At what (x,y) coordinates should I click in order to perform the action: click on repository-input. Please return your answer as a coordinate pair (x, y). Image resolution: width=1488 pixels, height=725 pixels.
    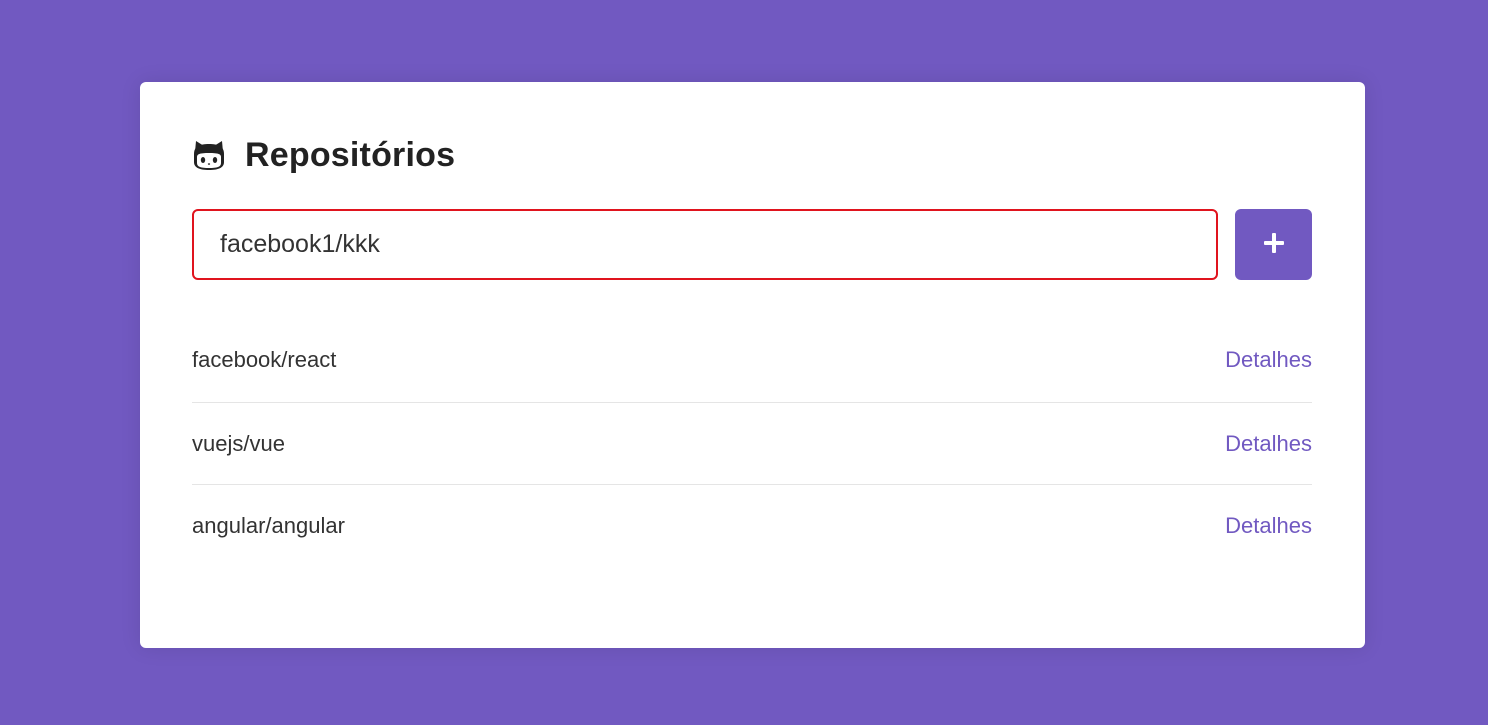
    Looking at the image, I should click on (705, 244).